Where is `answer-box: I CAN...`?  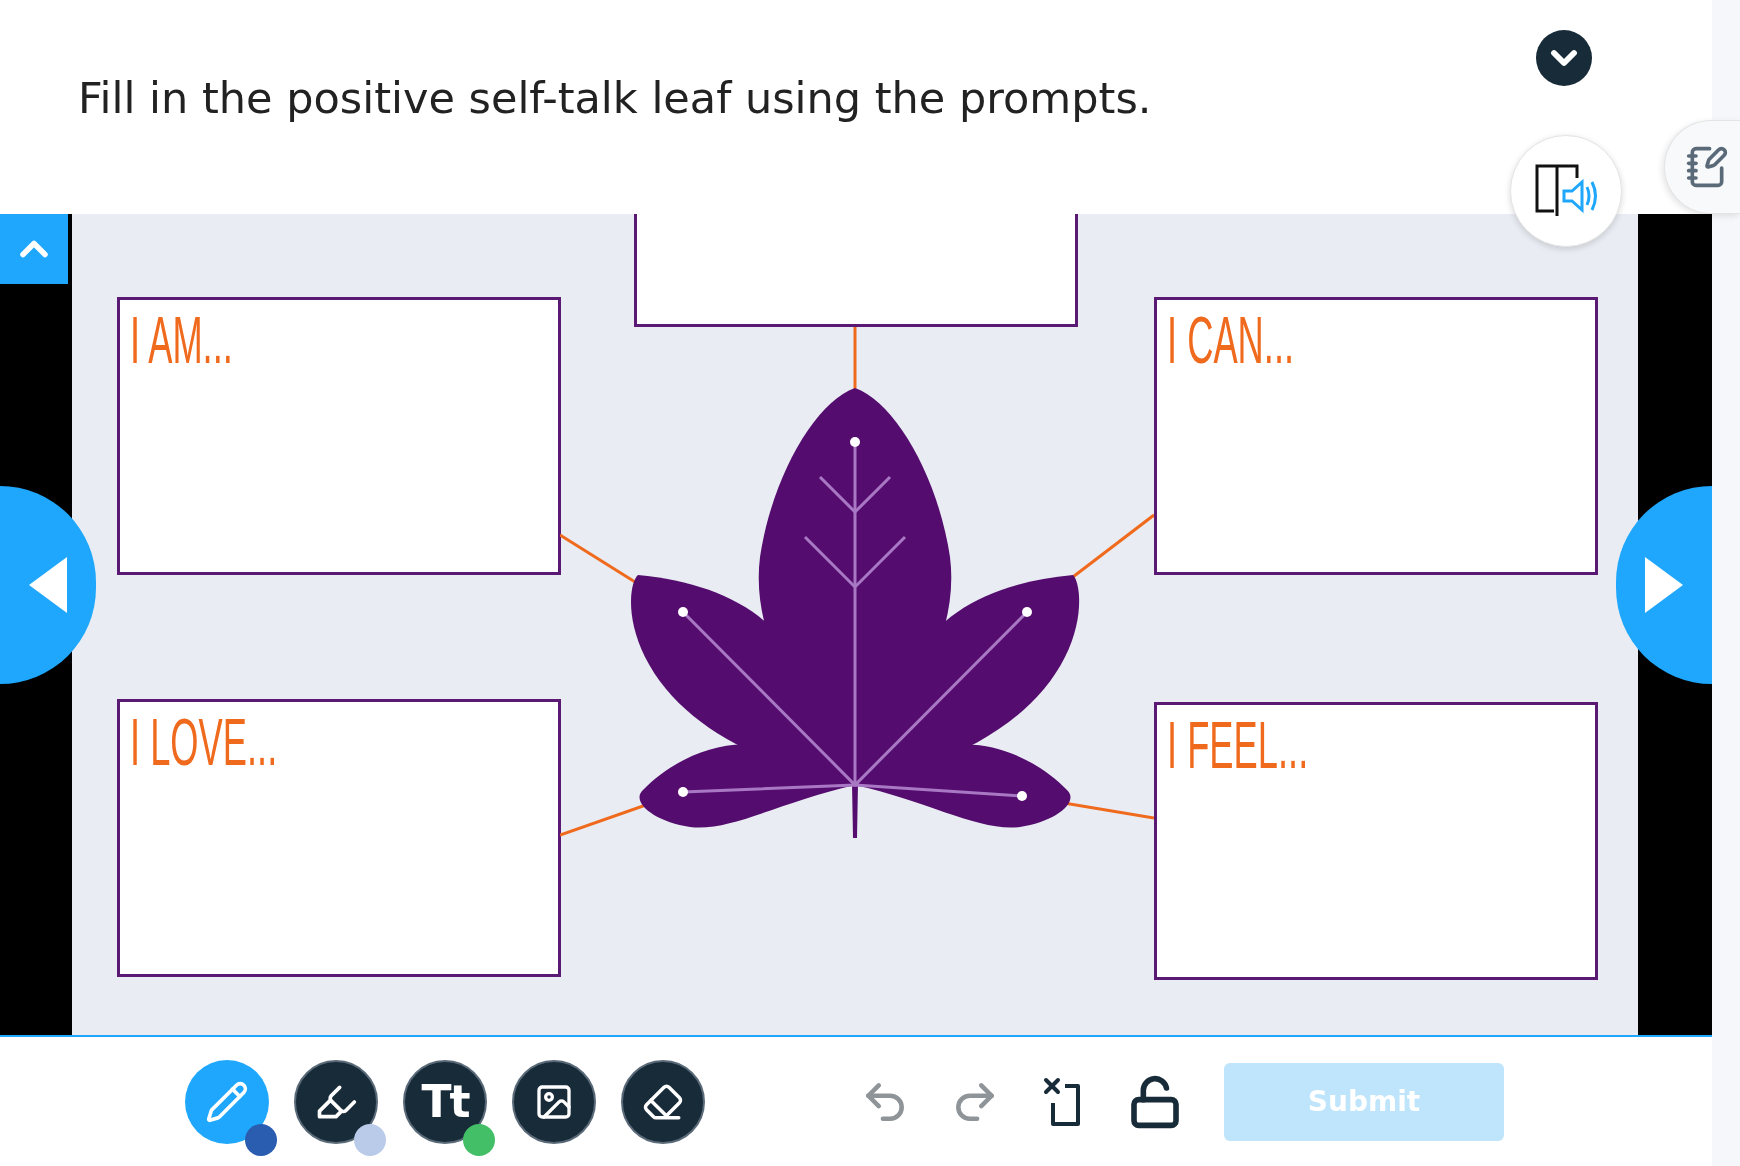
answer-box: I CAN... is located at coordinates (1376, 436).